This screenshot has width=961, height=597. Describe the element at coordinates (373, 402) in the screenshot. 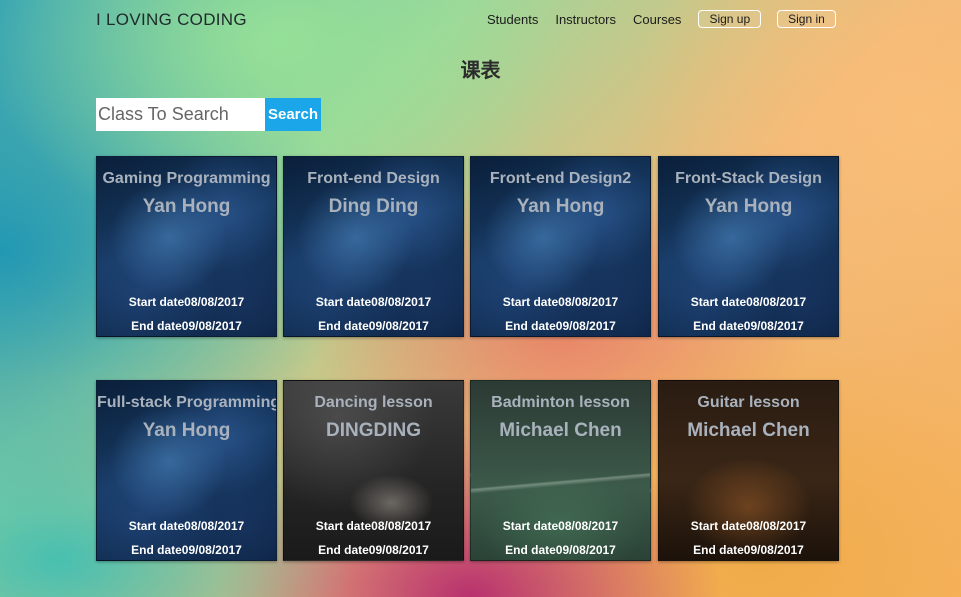

I see `course-title: Dancing lesson` at that location.